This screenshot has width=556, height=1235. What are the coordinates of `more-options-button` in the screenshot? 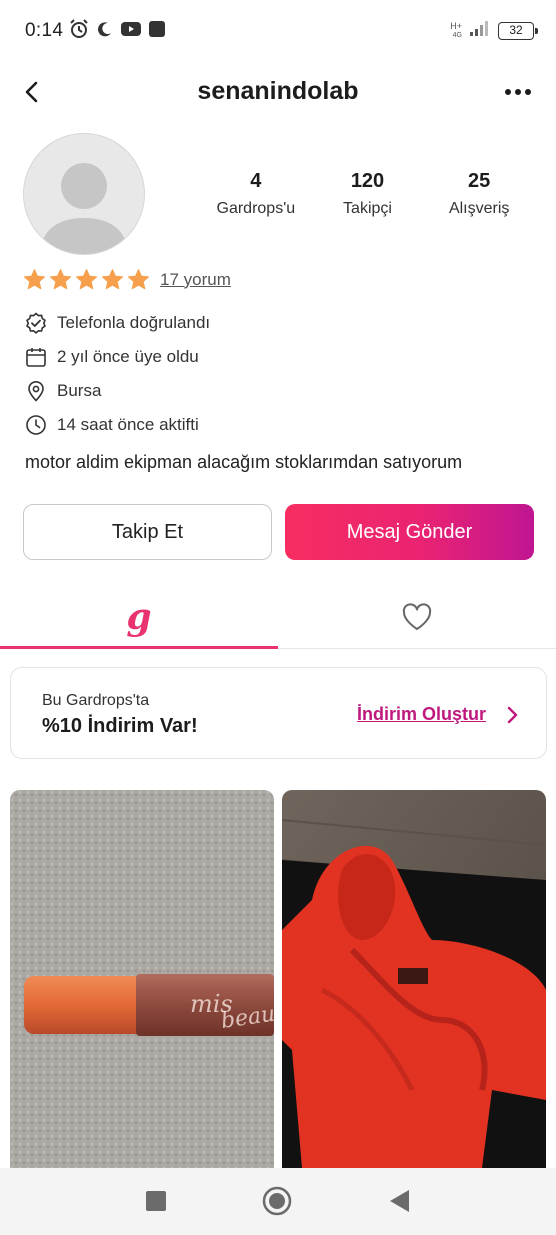 It's located at (518, 92).